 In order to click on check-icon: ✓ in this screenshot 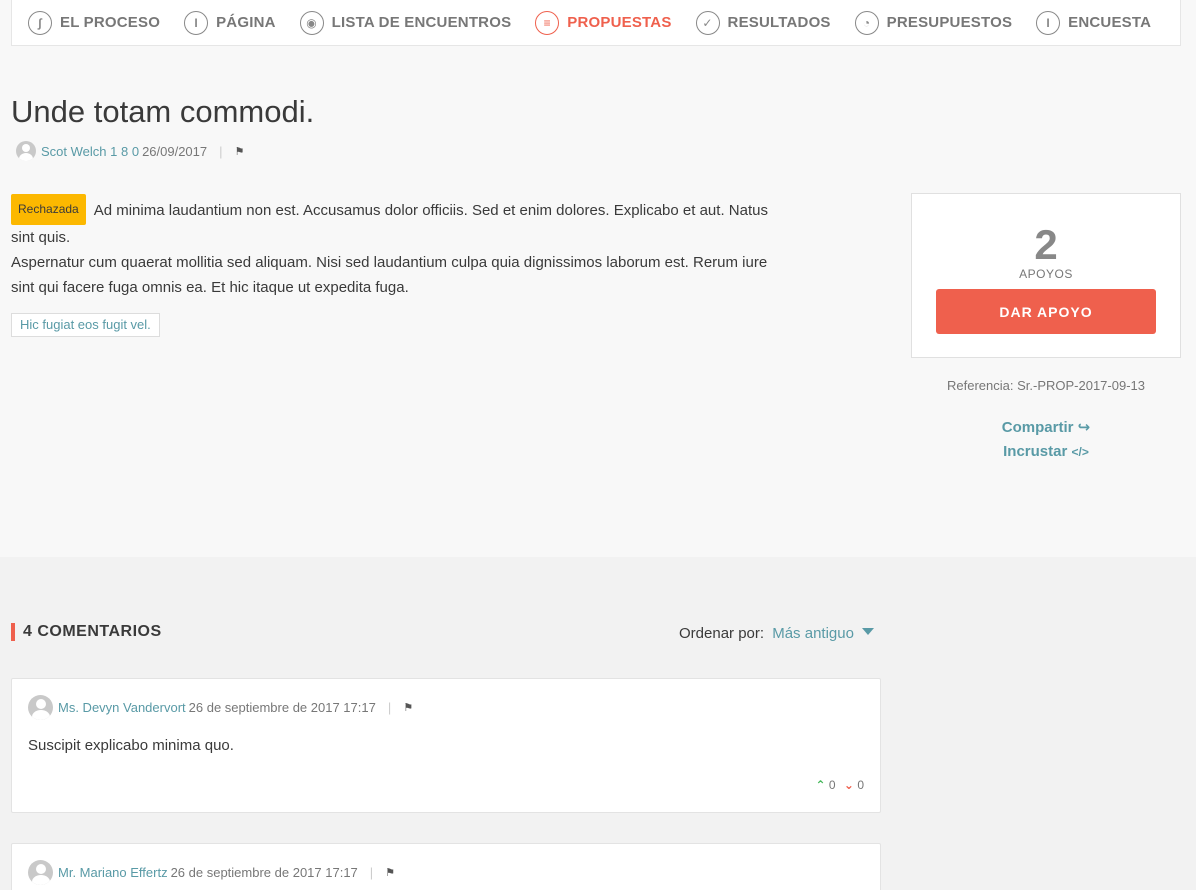, I will do `click(707, 22)`.